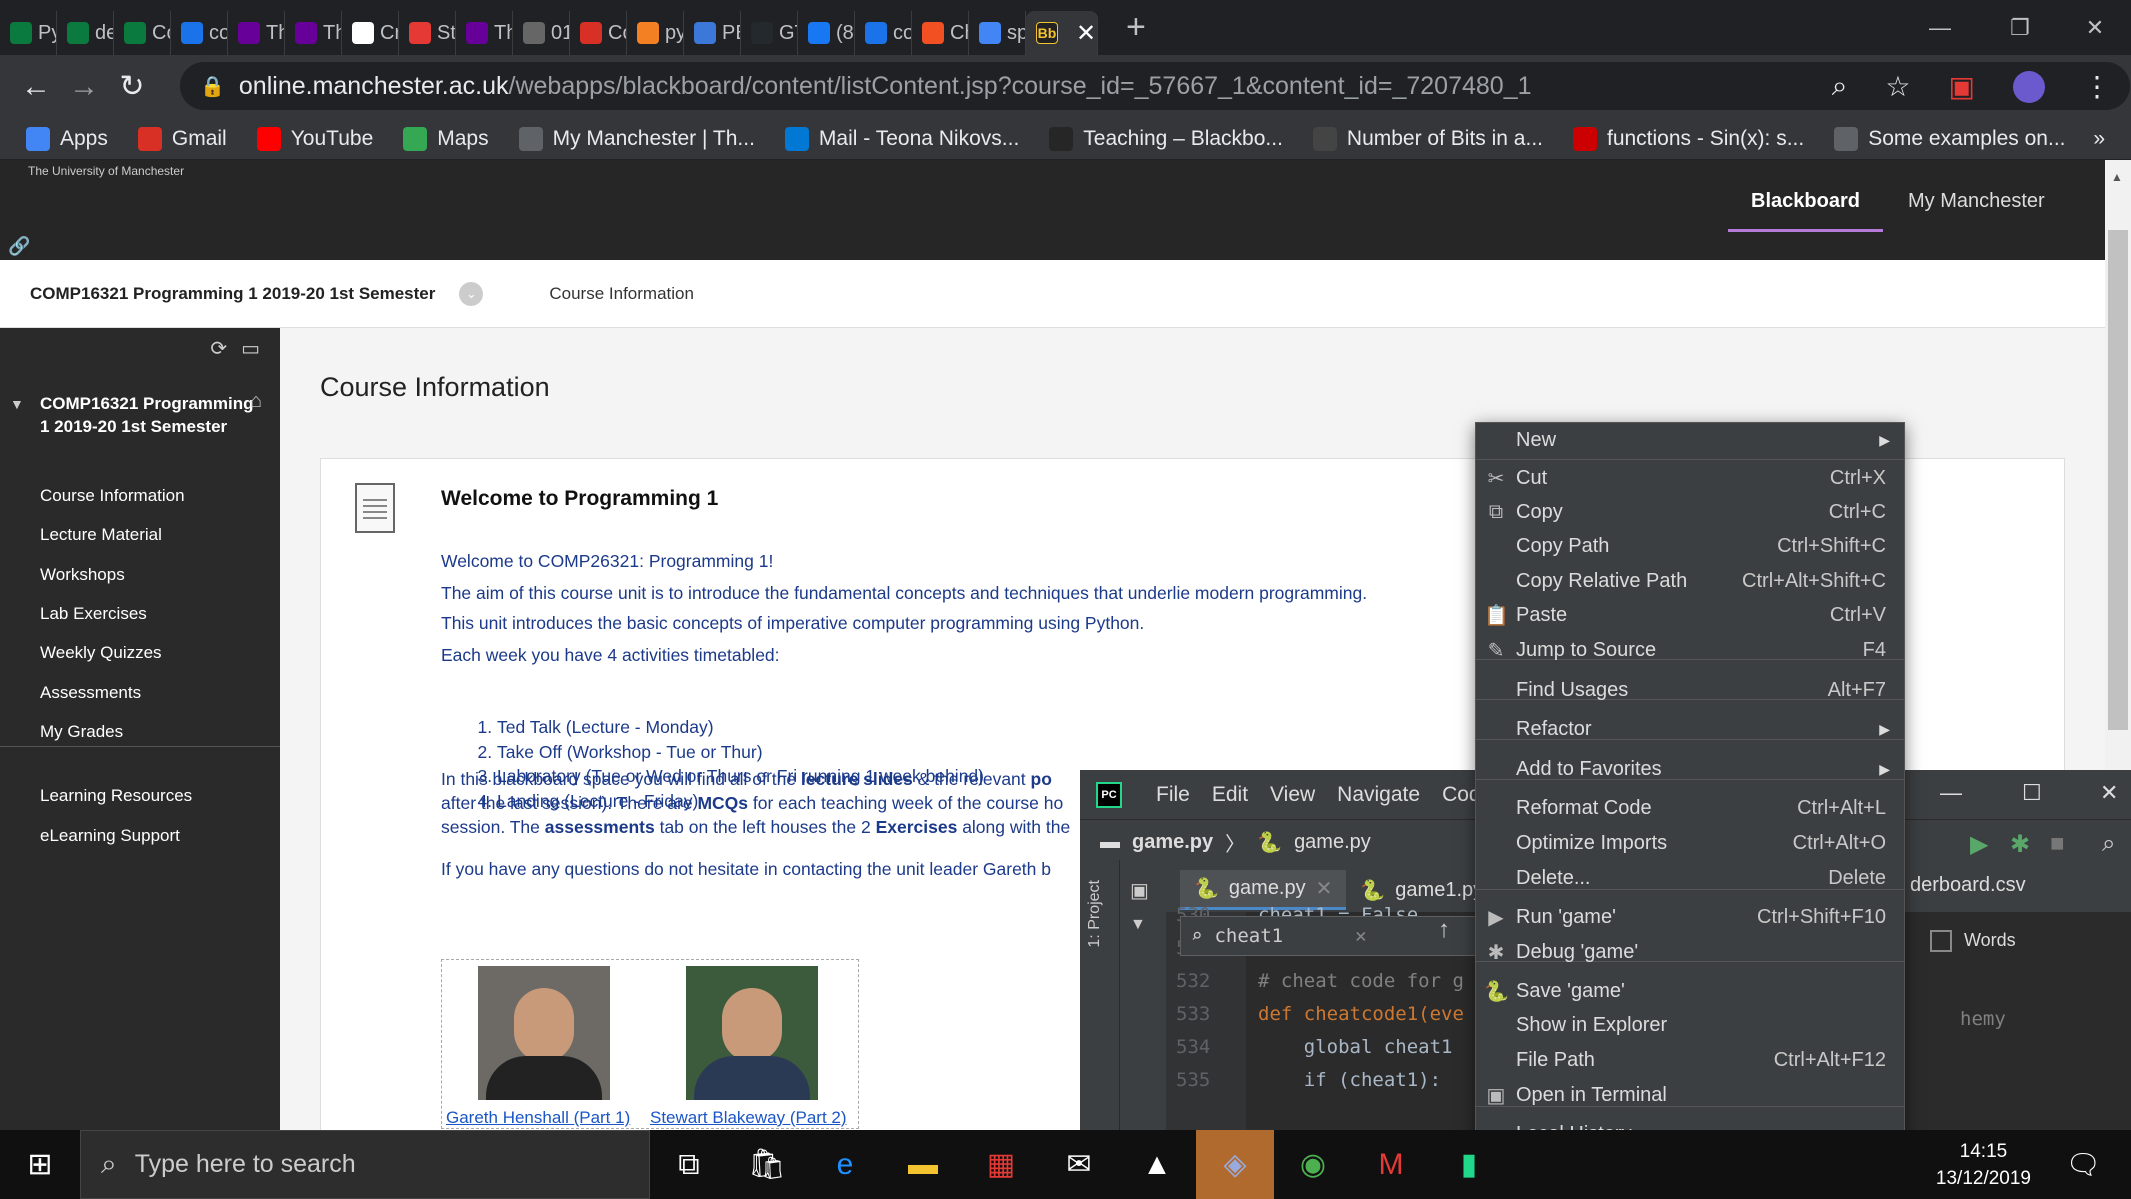  What do you see at coordinates (90, 693) in the screenshot?
I see `sidebar-item: Assessments` at bounding box center [90, 693].